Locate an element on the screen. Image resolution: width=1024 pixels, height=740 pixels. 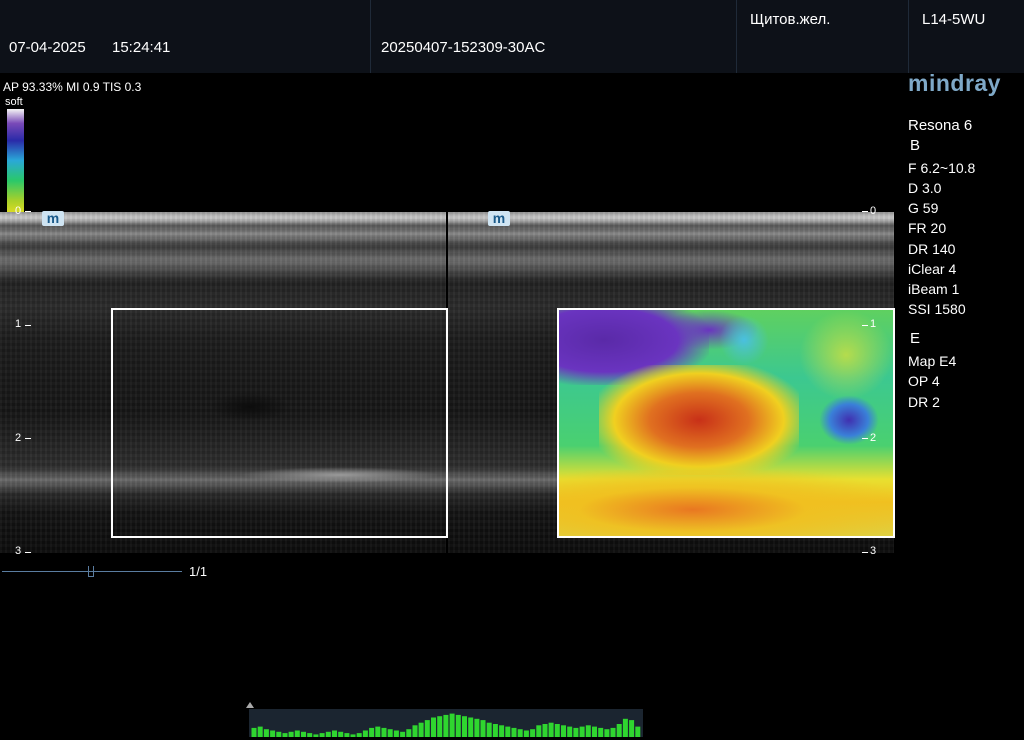
exam-time: 15:24:41 is located at coordinates (141, 47).